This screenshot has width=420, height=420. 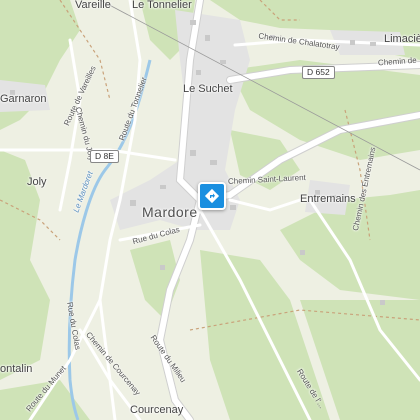 I want to click on place-label-mardore: Mardore, so click(x=170, y=212).